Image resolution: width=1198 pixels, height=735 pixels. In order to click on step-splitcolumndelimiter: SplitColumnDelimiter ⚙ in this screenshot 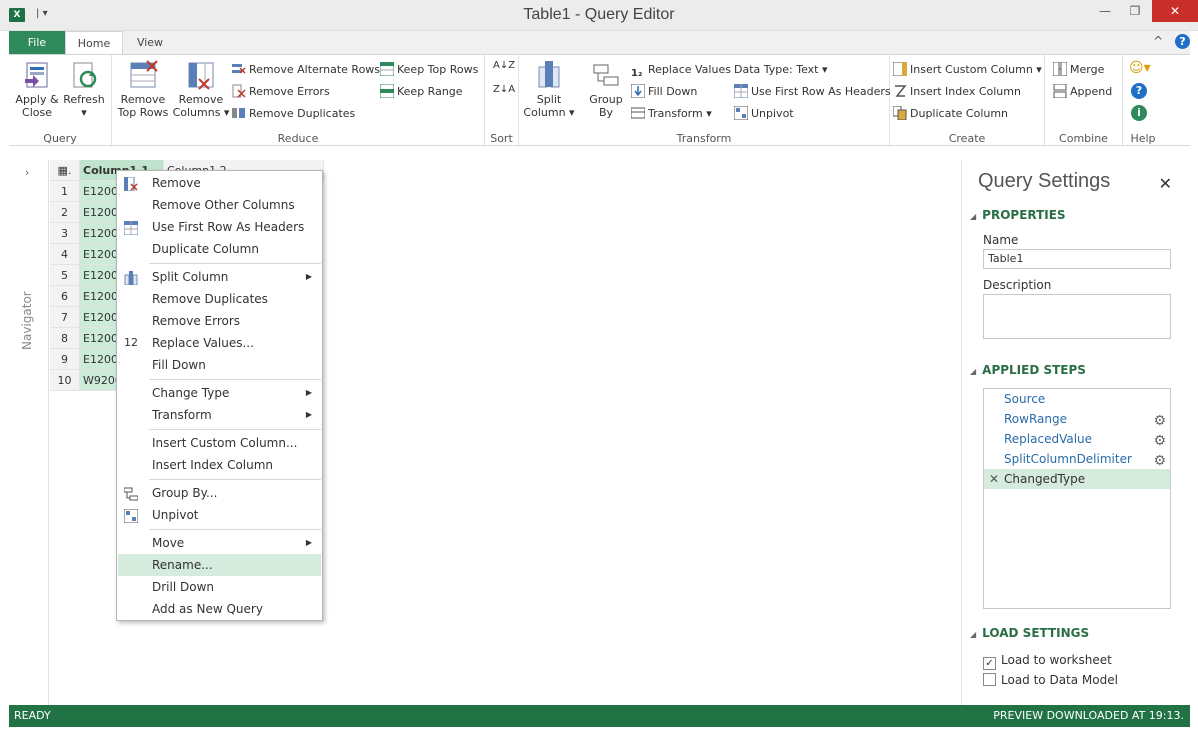, I will do `click(1077, 459)`.